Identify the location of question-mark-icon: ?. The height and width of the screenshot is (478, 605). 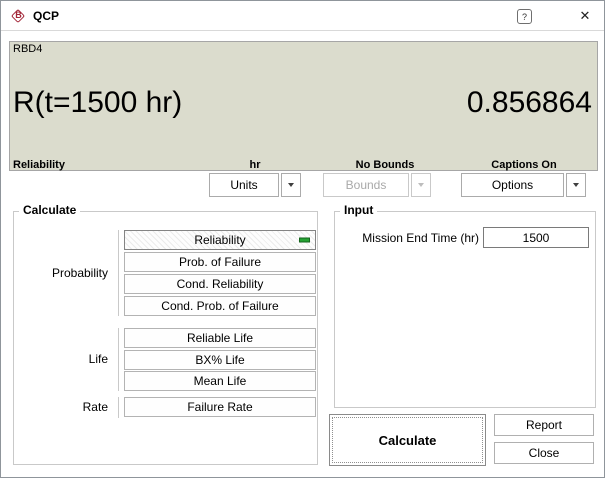
(524, 16).